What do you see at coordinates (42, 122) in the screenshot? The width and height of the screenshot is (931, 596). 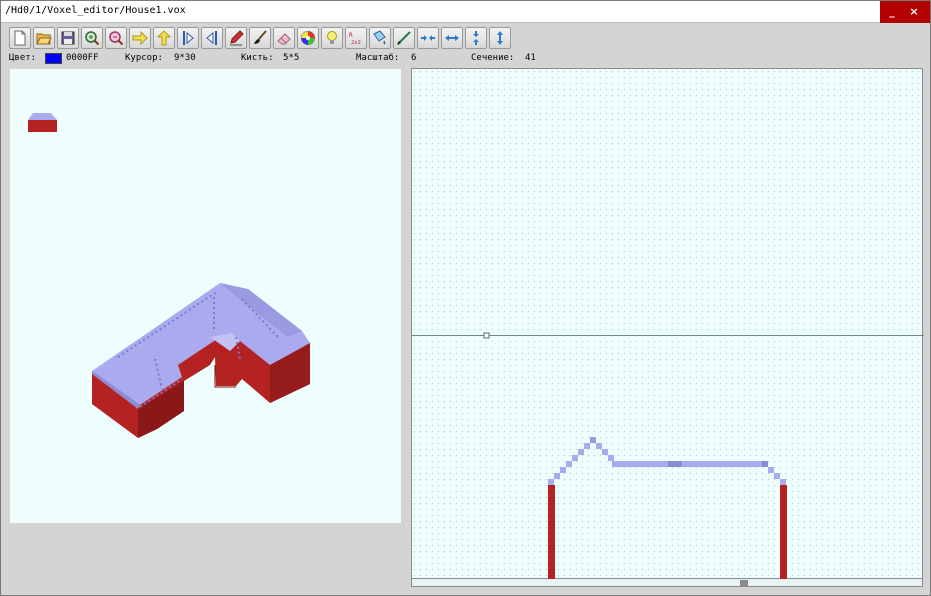 I see `thumbnail-model` at bounding box center [42, 122].